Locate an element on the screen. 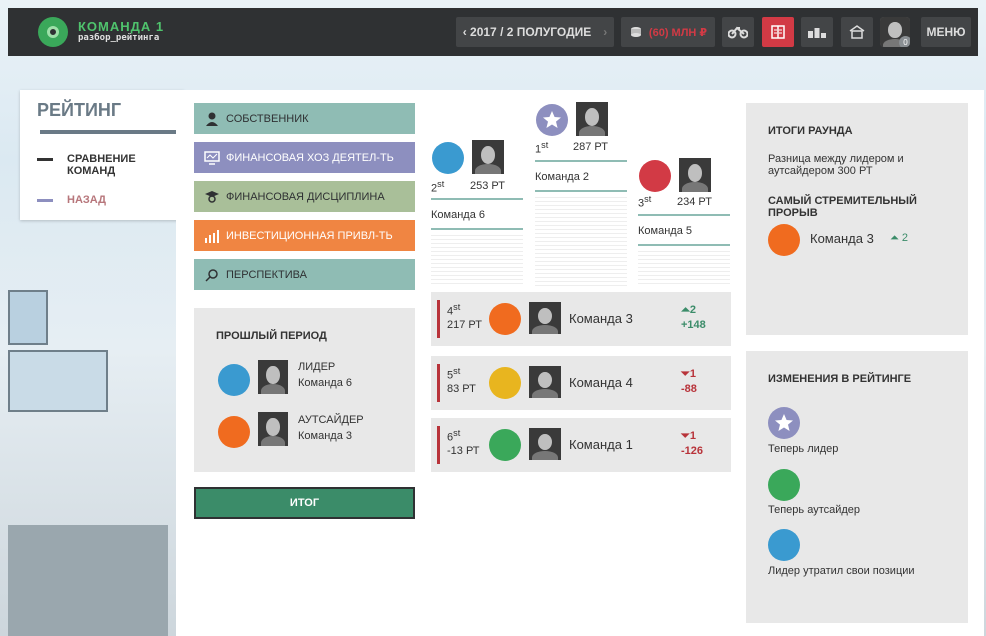  office-icon is located at coordinates (857, 32).